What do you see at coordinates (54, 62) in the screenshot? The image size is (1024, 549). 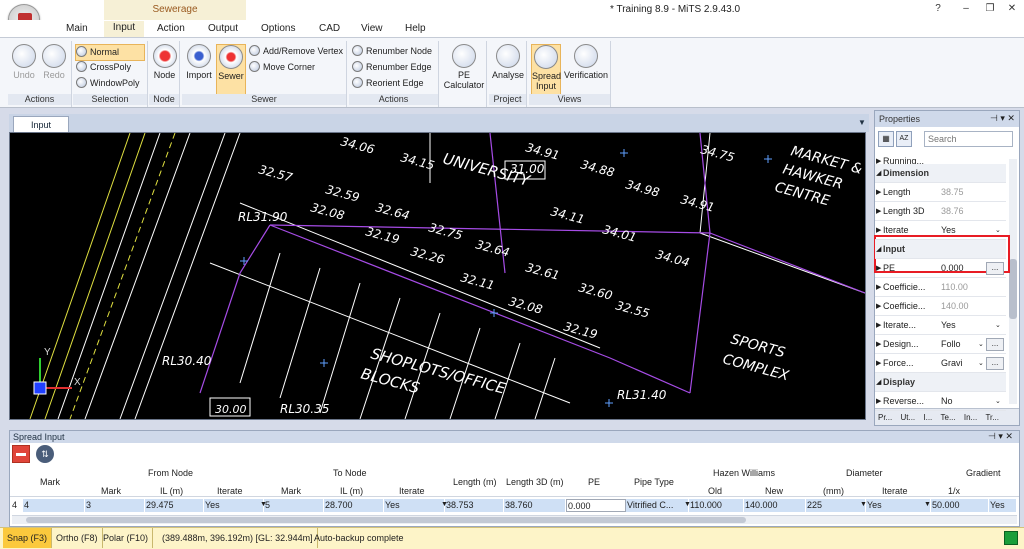 I see `redo-button: Redo` at bounding box center [54, 62].